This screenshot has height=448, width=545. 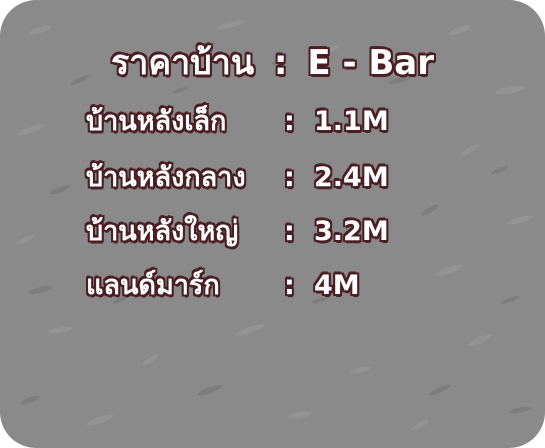 What do you see at coordinates (351, 177) in the screenshot?
I see `item-price: 2.4M` at bounding box center [351, 177].